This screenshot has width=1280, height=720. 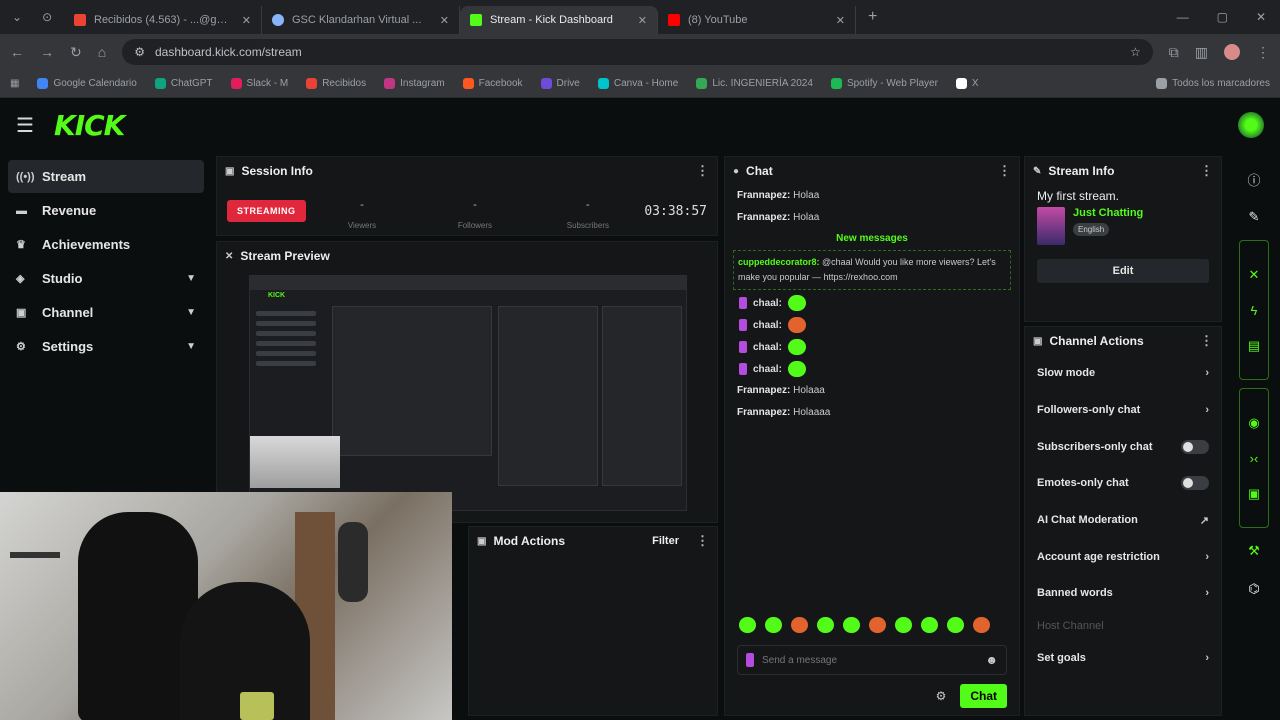 What do you see at coordinates (559, 20) in the screenshot?
I see `browser-tab-kick: Stream - Kick Dashboard ✕` at bounding box center [559, 20].